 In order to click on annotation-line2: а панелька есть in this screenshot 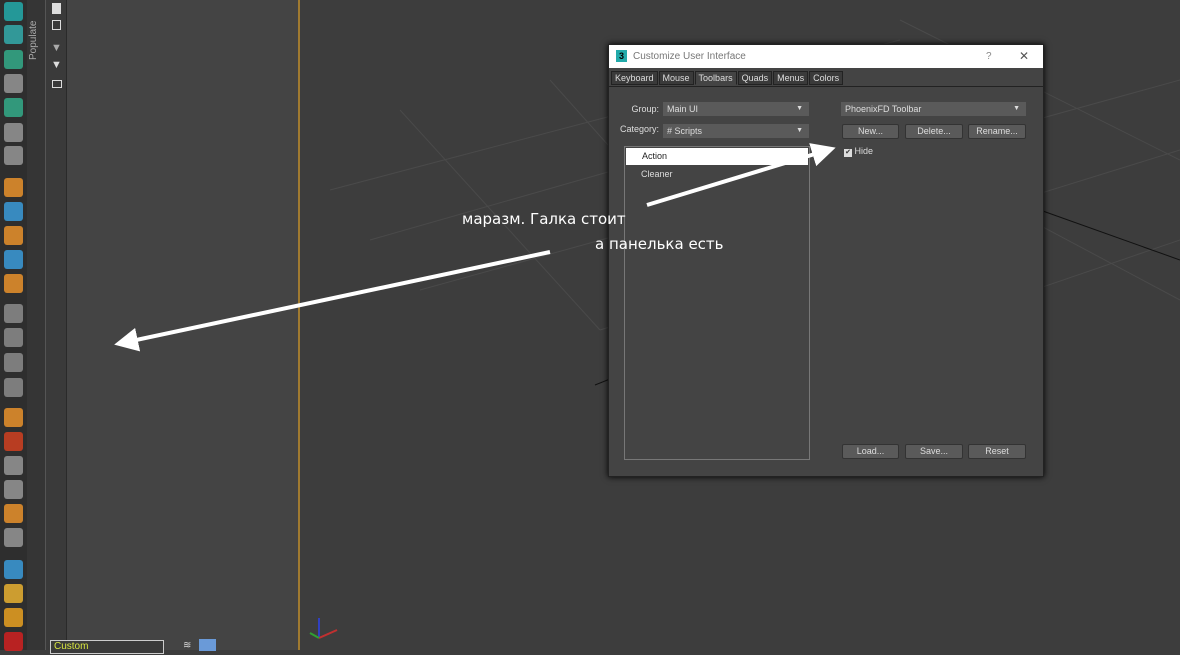, I will do `click(659, 244)`.